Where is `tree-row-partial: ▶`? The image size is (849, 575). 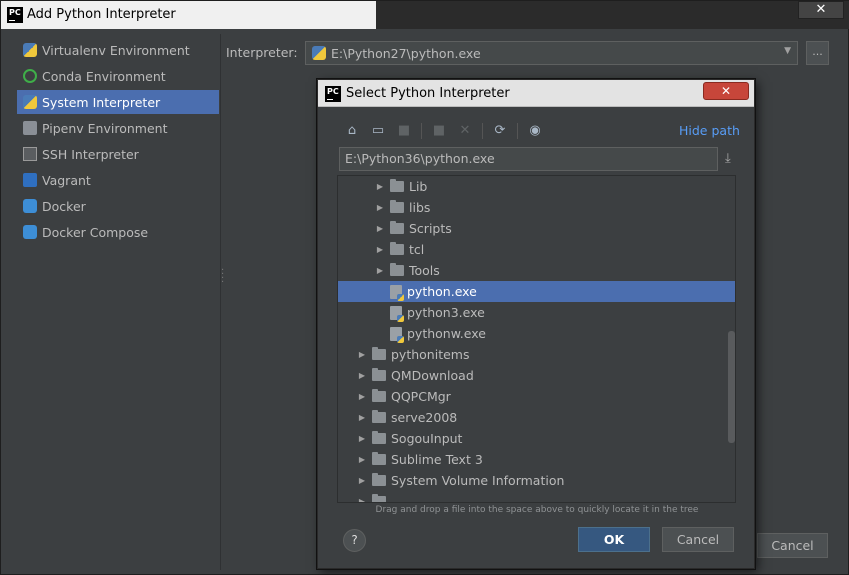
tree-row-partial: ▶ is located at coordinates (536, 496).